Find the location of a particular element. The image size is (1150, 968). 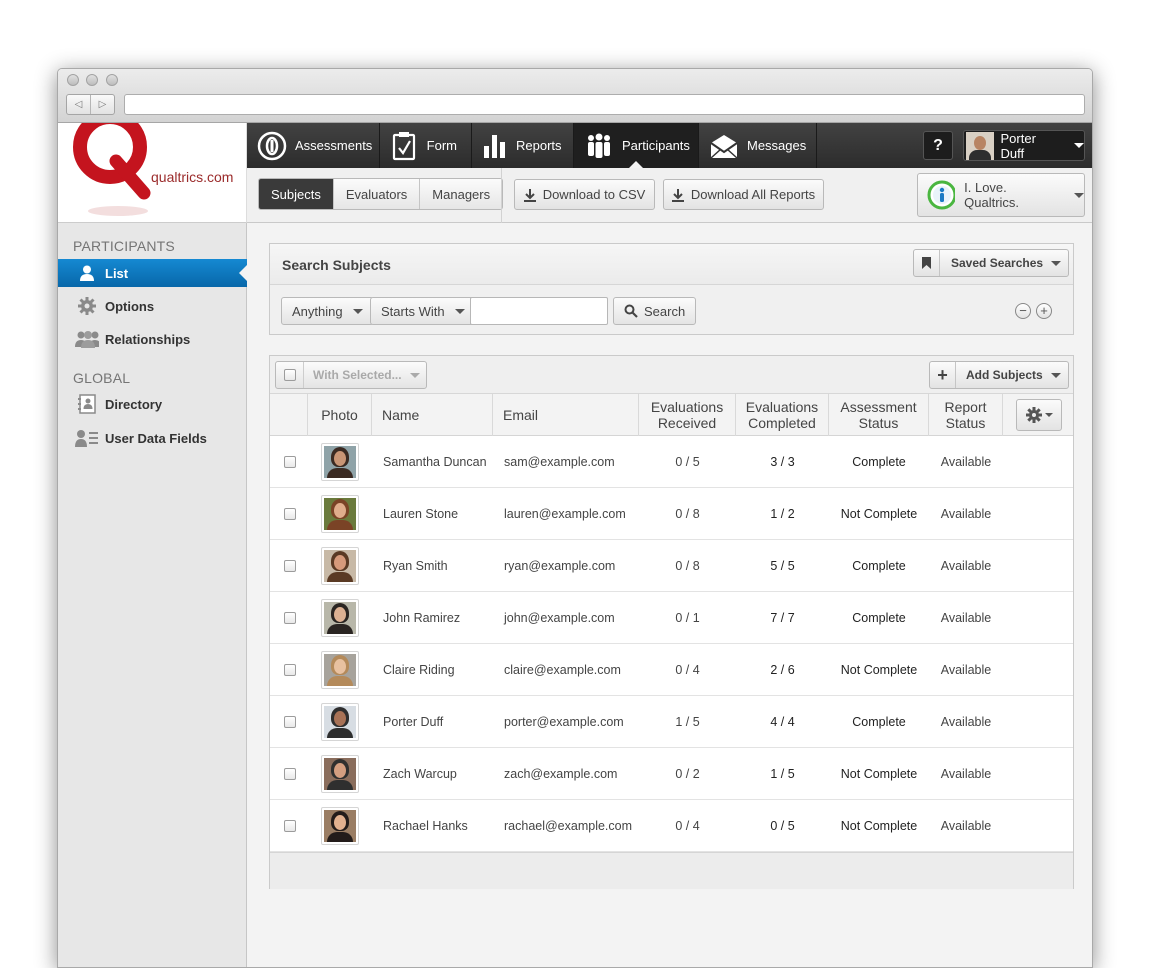

tab-form: Form is located at coordinates (426, 145).